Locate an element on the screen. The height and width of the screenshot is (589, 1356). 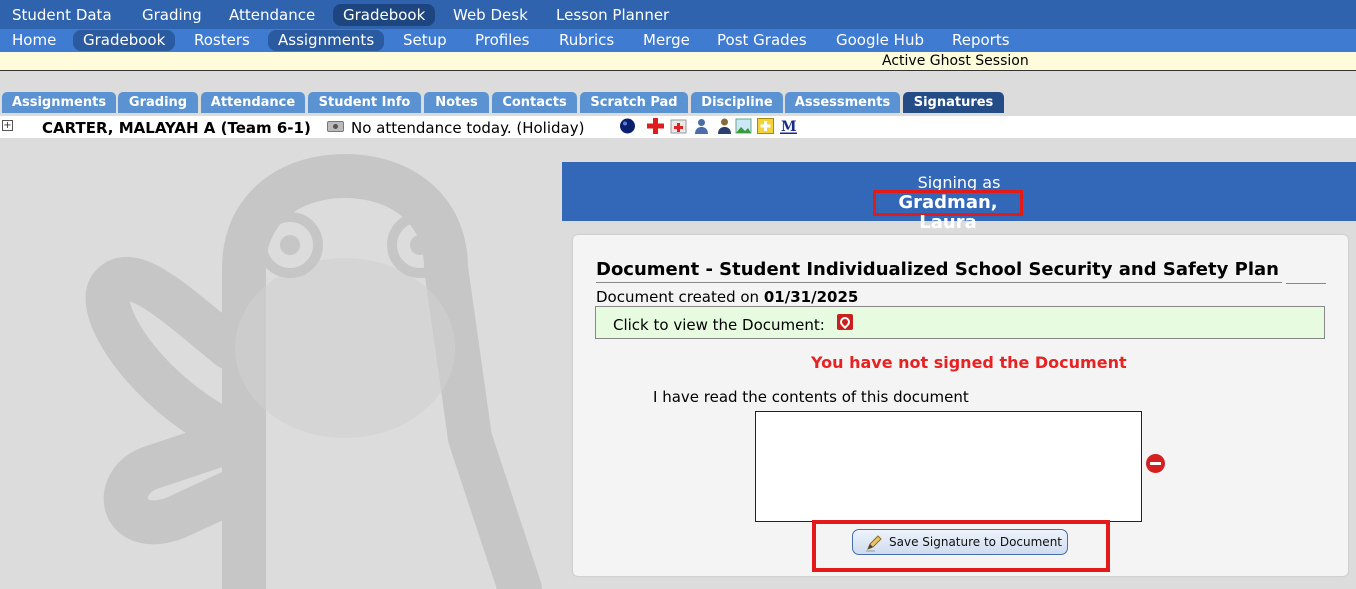
subnav-home: Home is located at coordinates (34, 40).